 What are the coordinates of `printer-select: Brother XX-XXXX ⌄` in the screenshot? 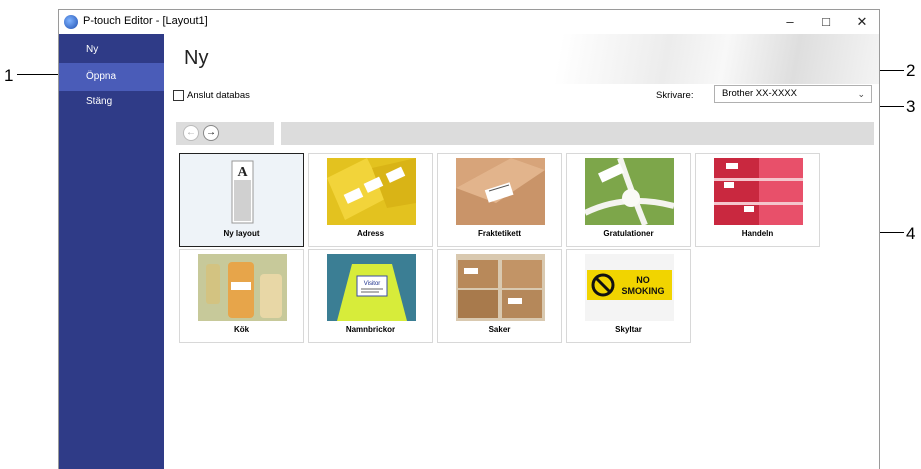 It's located at (793, 94).